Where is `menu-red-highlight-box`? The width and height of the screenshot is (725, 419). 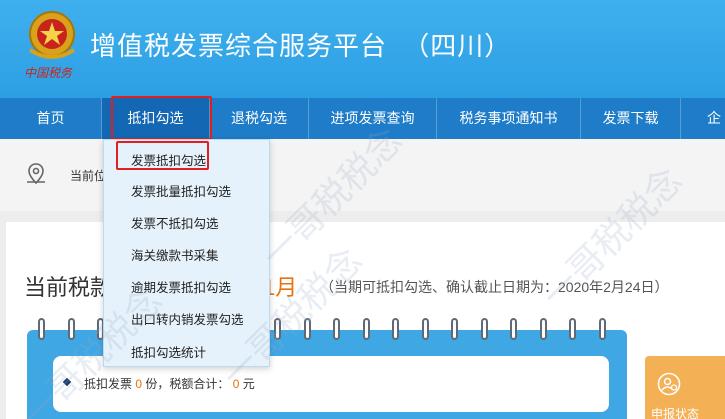
menu-red-highlight-box is located at coordinates (162, 155).